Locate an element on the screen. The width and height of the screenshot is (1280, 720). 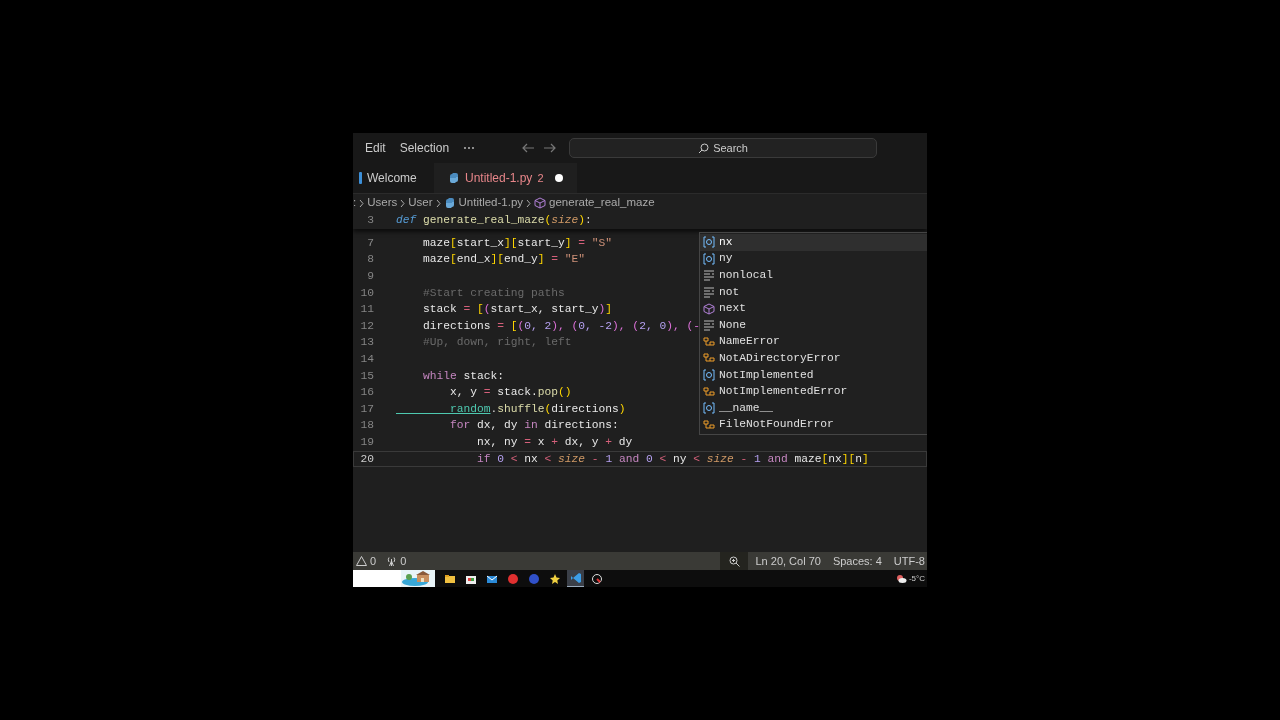
code-line: #Up, down, right, left is located at coordinates (497, 343).